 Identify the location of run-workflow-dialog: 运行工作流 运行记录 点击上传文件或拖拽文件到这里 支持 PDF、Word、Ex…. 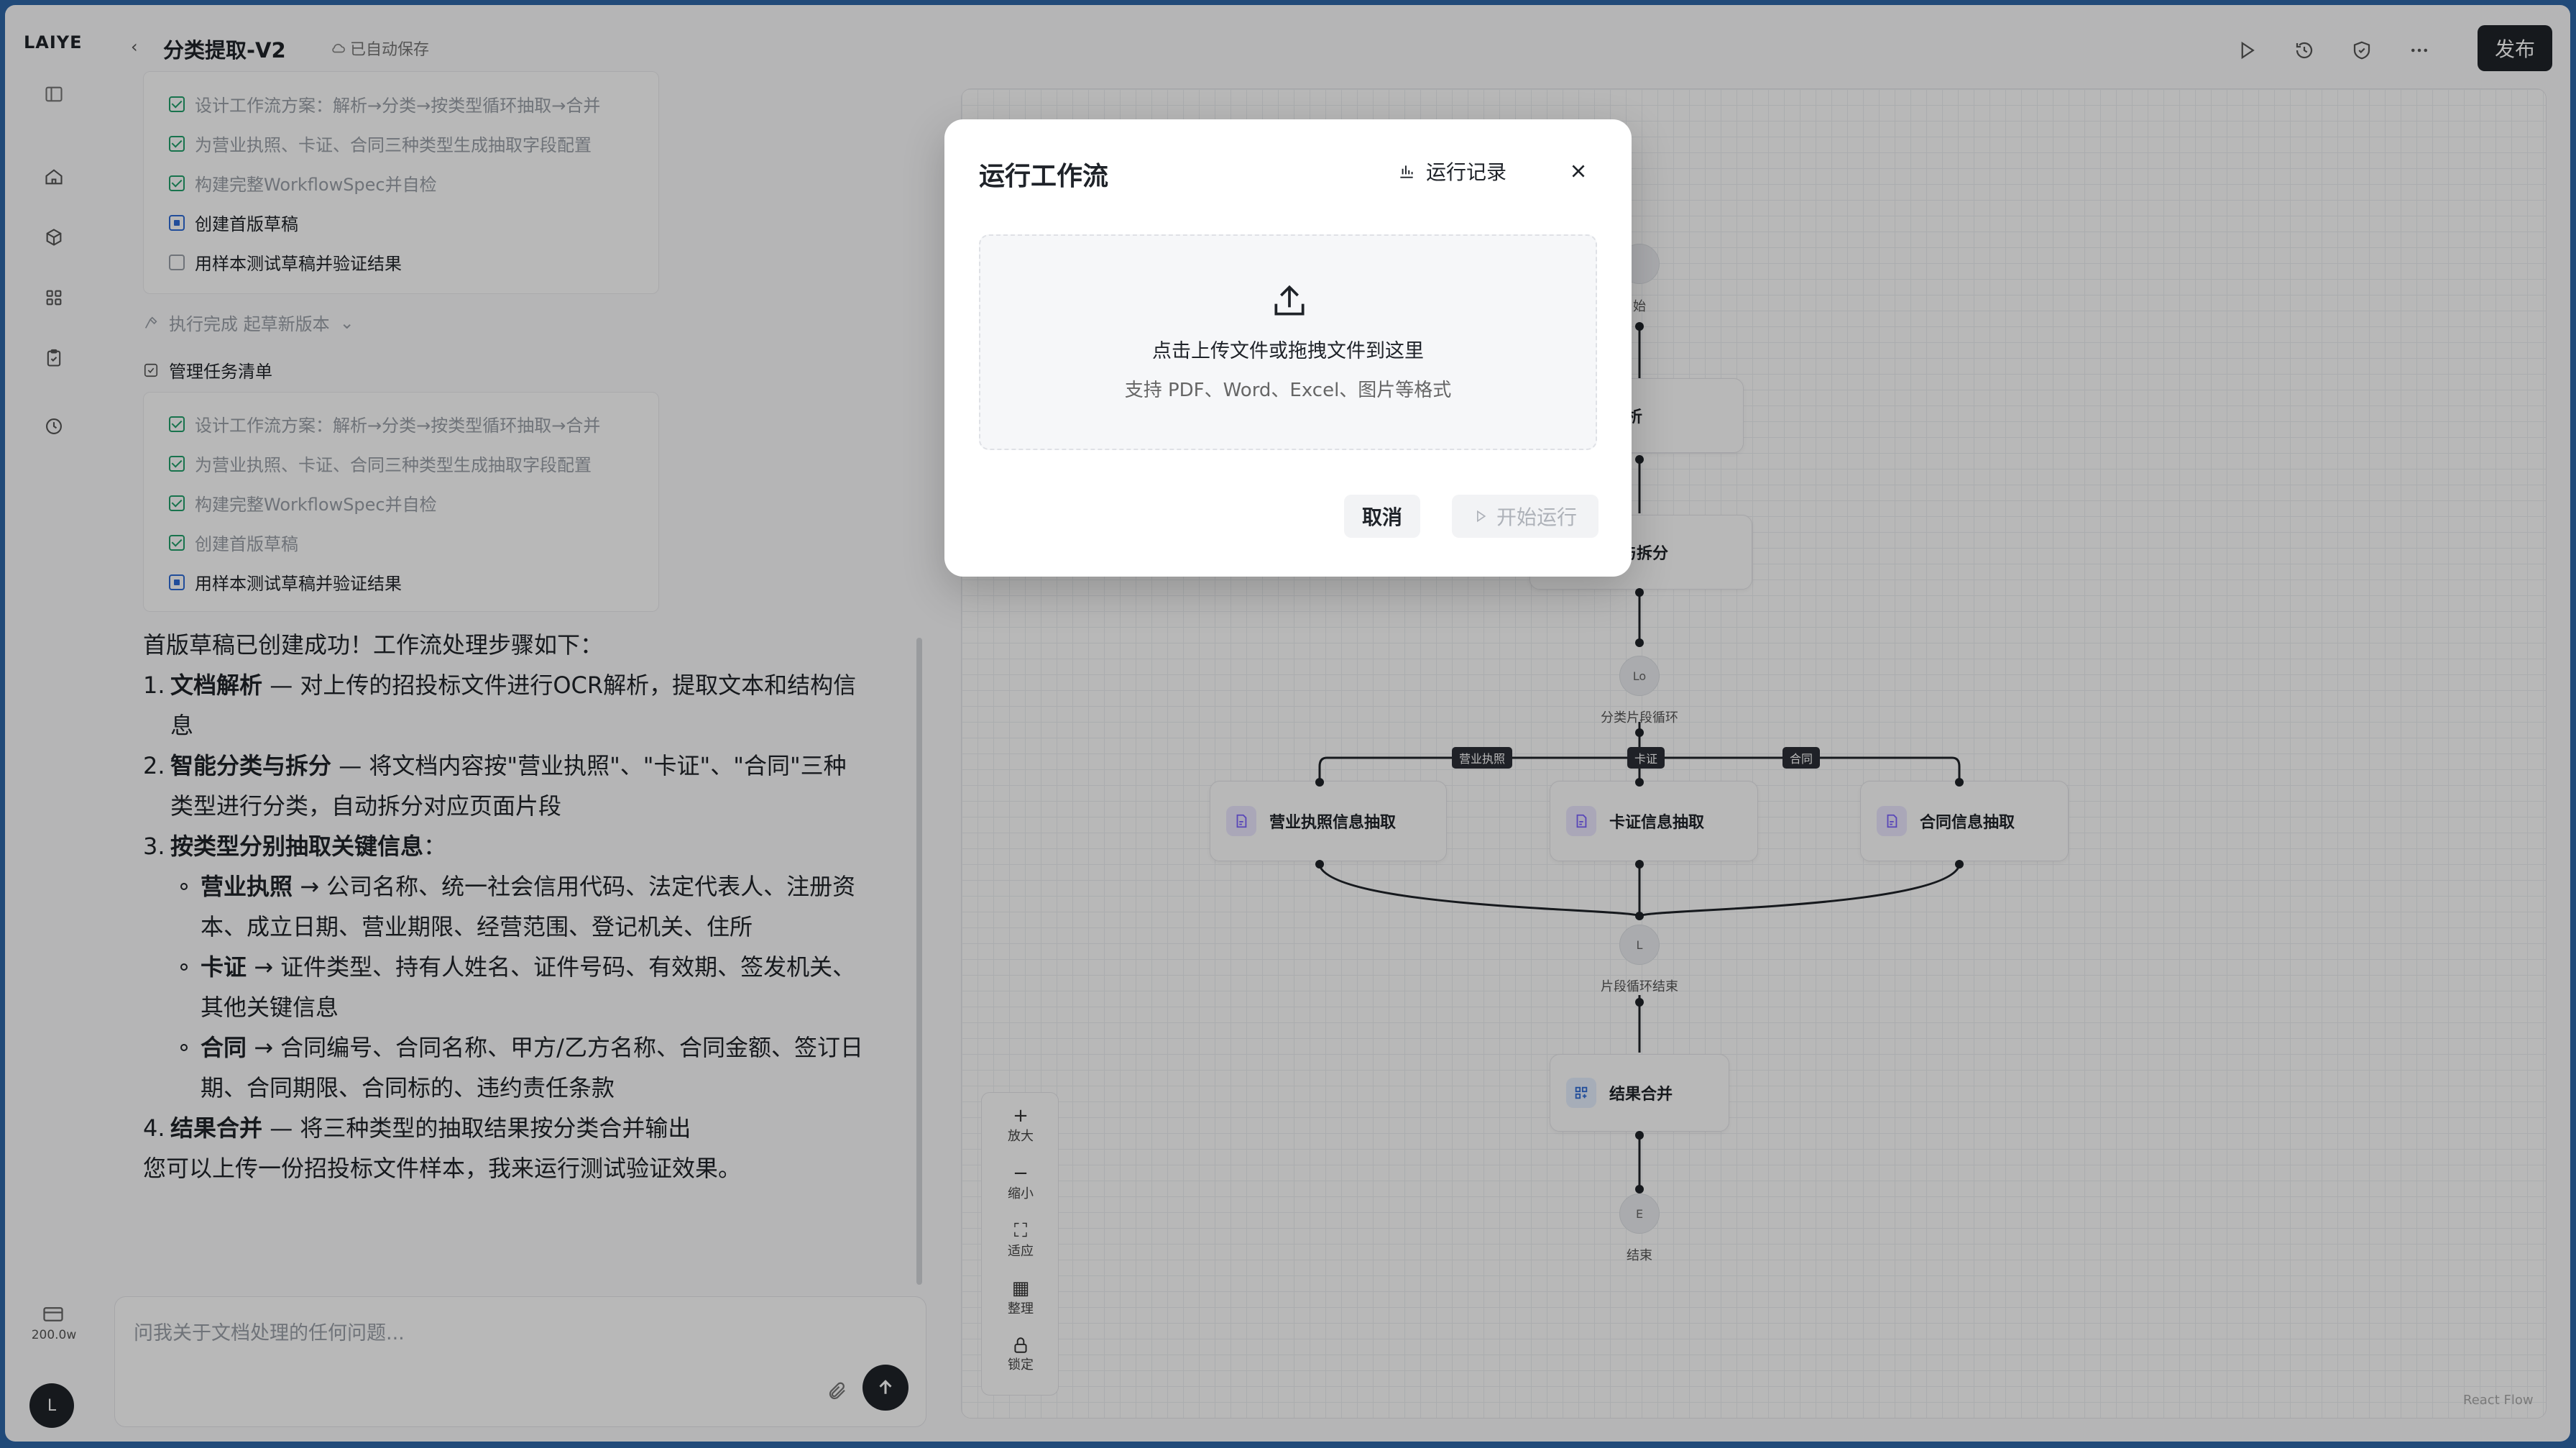
(1288, 348).